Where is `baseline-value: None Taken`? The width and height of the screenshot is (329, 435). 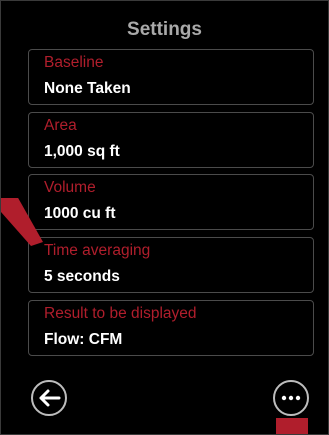 baseline-value: None Taken is located at coordinates (87, 88).